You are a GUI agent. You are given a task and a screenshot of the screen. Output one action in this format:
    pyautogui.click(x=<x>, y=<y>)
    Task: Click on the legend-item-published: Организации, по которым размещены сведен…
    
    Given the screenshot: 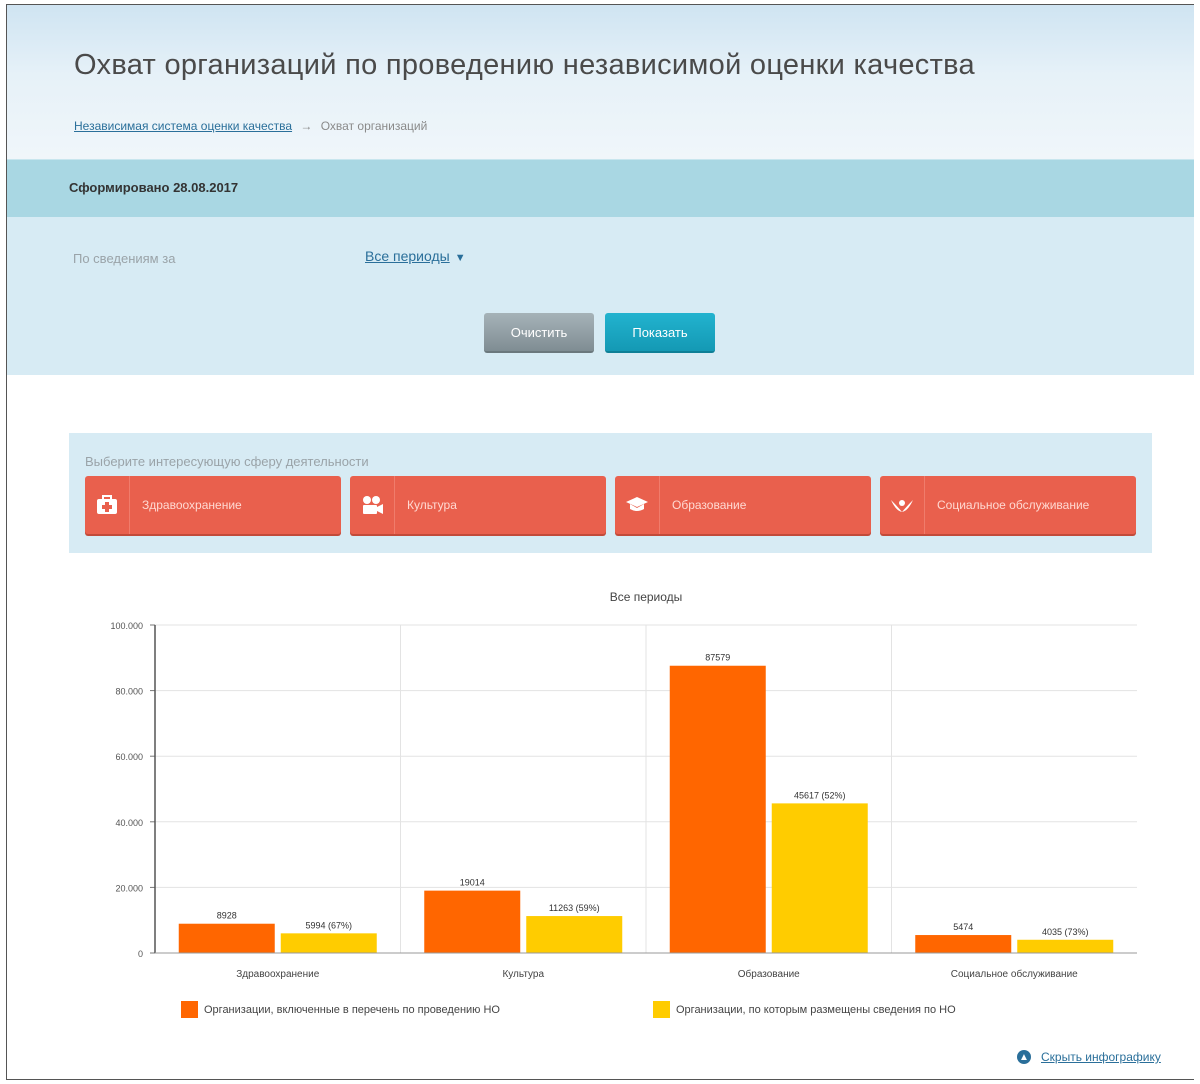 What is the action you would take?
    pyautogui.click(x=804, y=1009)
    